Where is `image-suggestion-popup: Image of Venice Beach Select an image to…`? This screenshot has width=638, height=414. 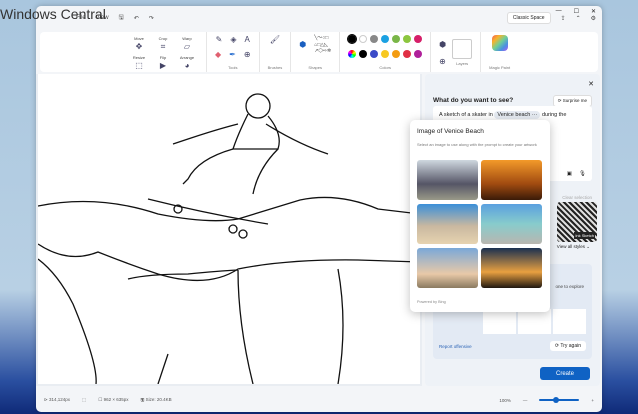
image-suggestion-popup: Image of Venice Beach Select an image to… is located at coordinates (480, 216).